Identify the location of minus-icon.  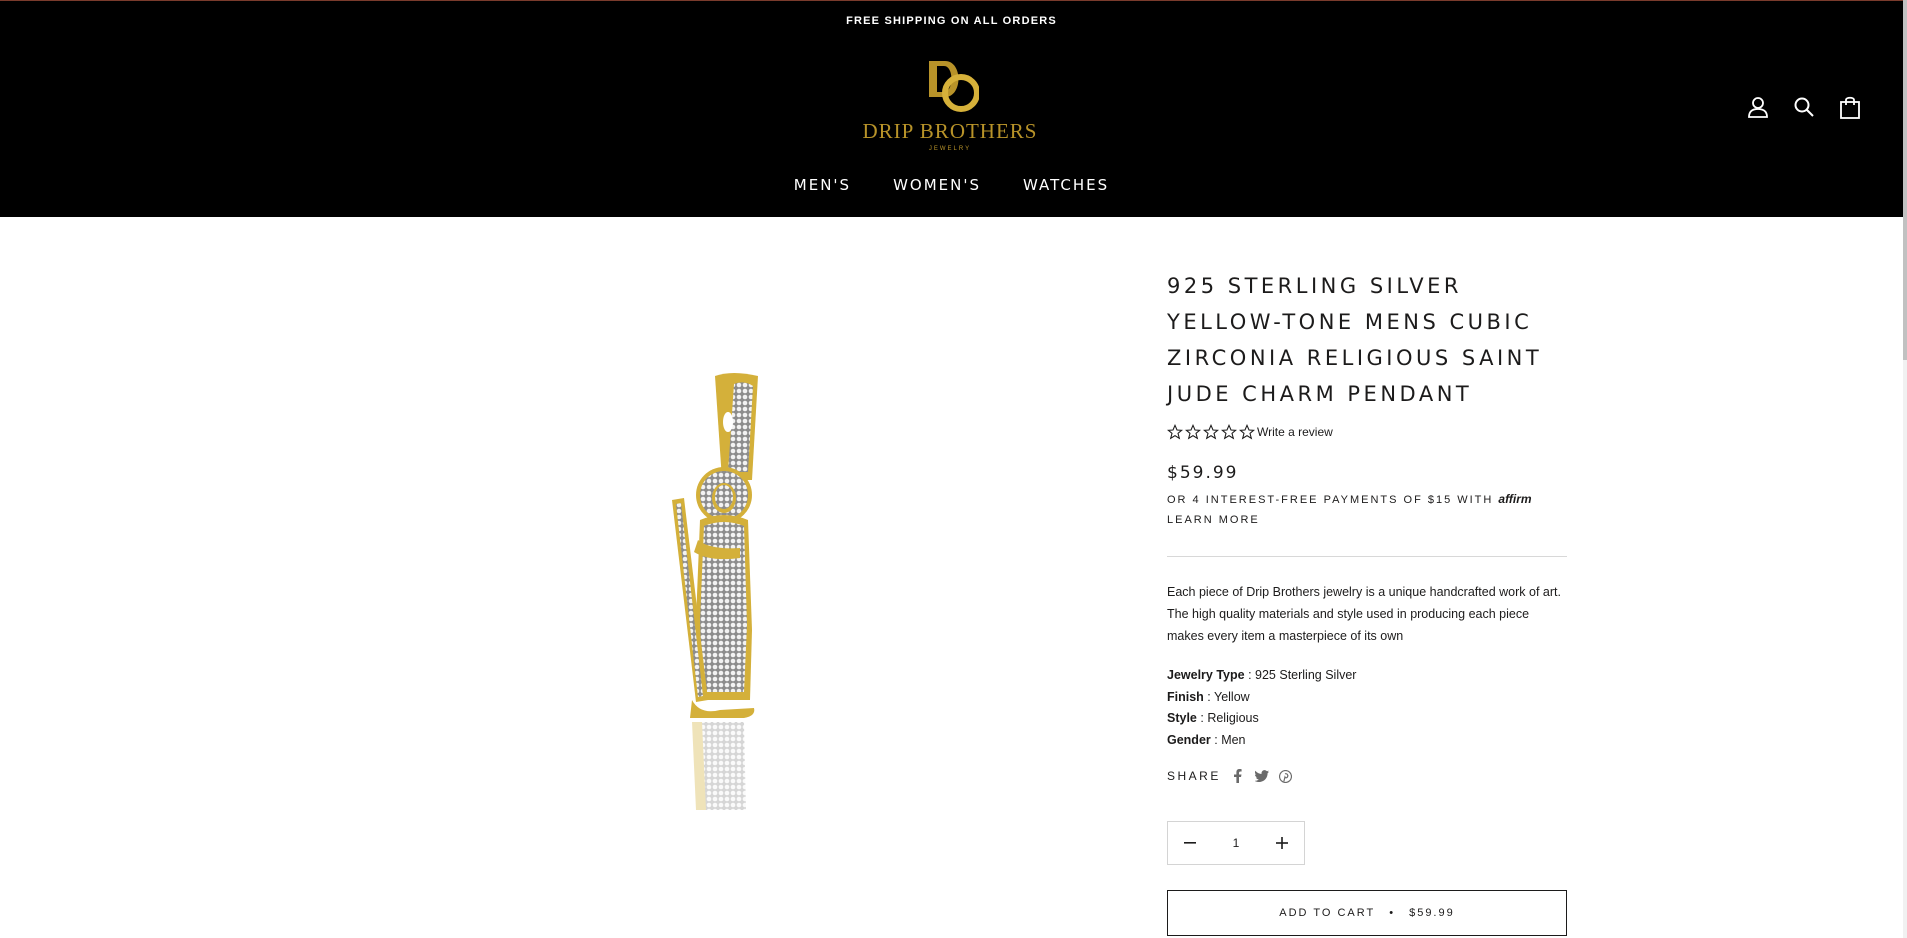
(1190, 843).